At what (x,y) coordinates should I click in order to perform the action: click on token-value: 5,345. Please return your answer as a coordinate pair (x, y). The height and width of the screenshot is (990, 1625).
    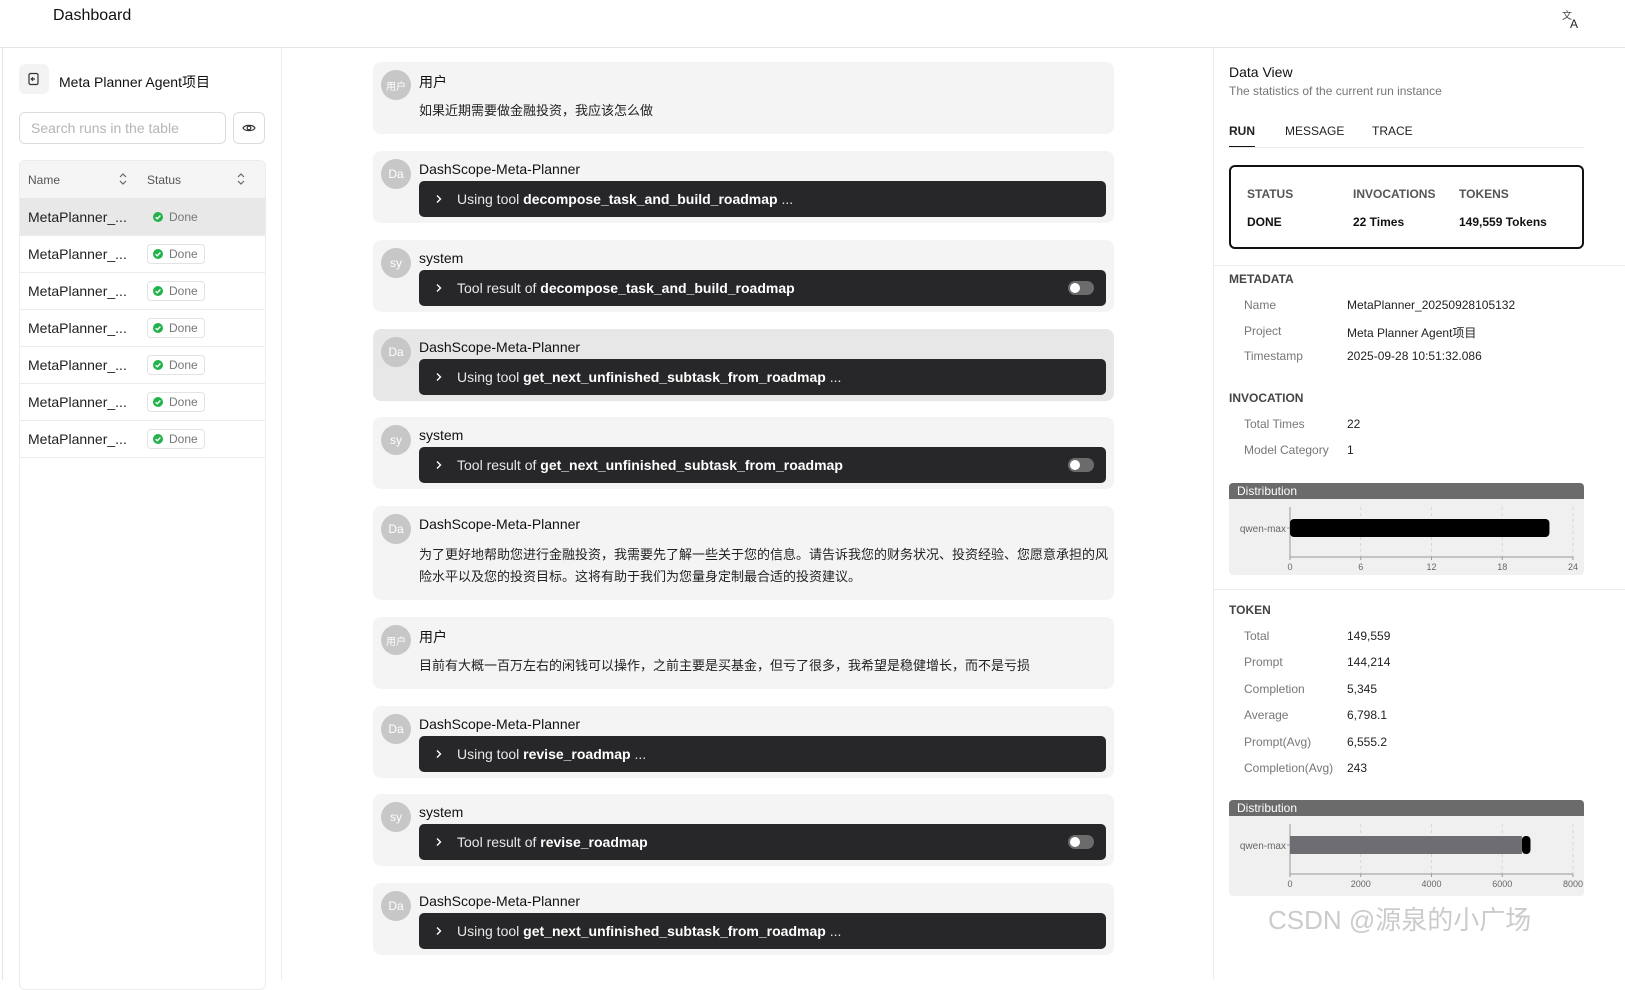
    Looking at the image, I should click on (1362, 688).